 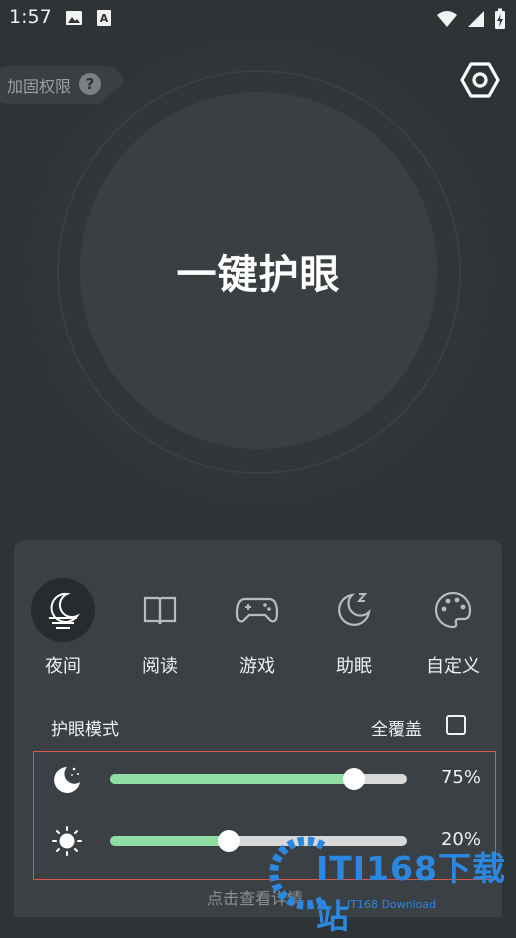 I want to click on sun-icon, so click(x=67, y=841).